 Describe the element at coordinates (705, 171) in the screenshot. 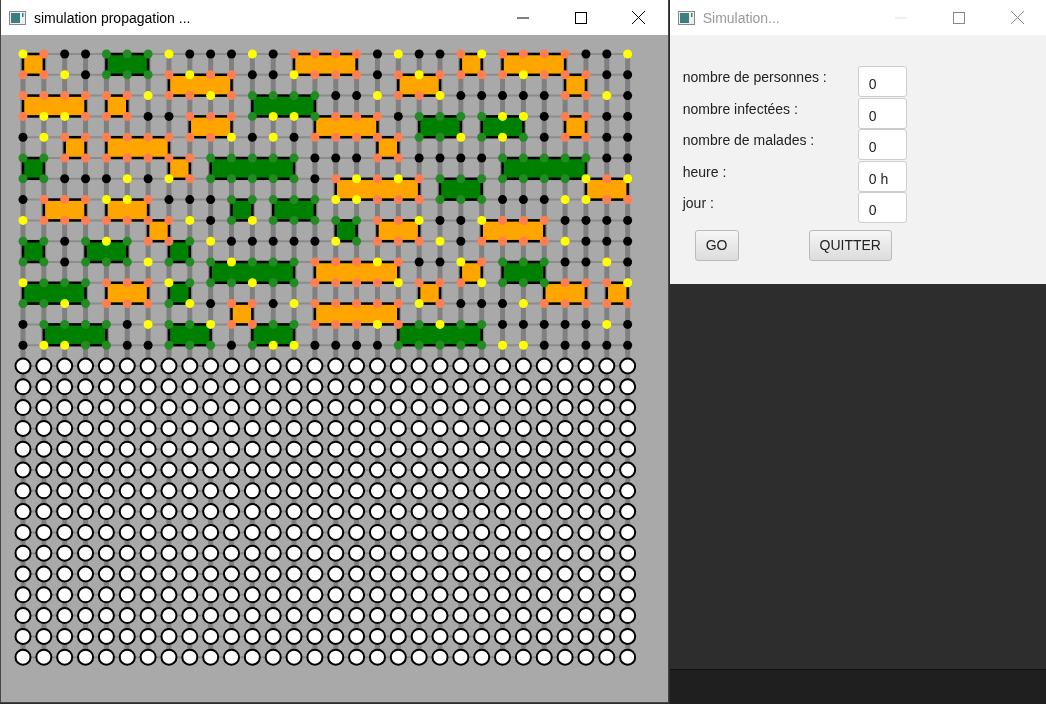

I see `field-label: heure :` at that location.